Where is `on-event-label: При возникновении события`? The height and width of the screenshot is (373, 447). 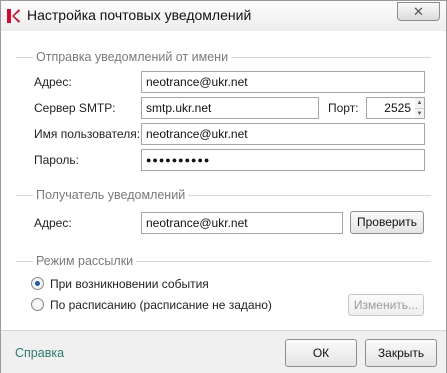 on-event-label: При возникновении события is located at coordinates (129, 284).